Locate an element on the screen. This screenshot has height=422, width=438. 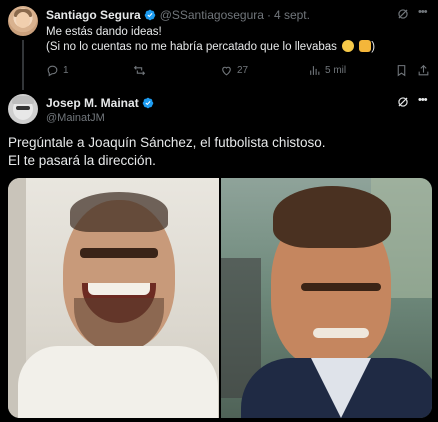
avatar-face is located at coordinates (23, 20).